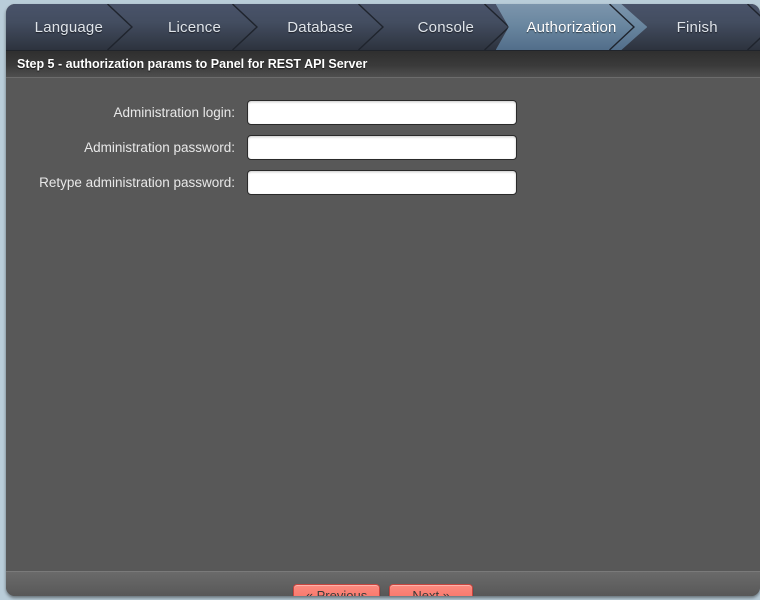  I want to click on tab-authorization: Authorization, so click(572, 27).